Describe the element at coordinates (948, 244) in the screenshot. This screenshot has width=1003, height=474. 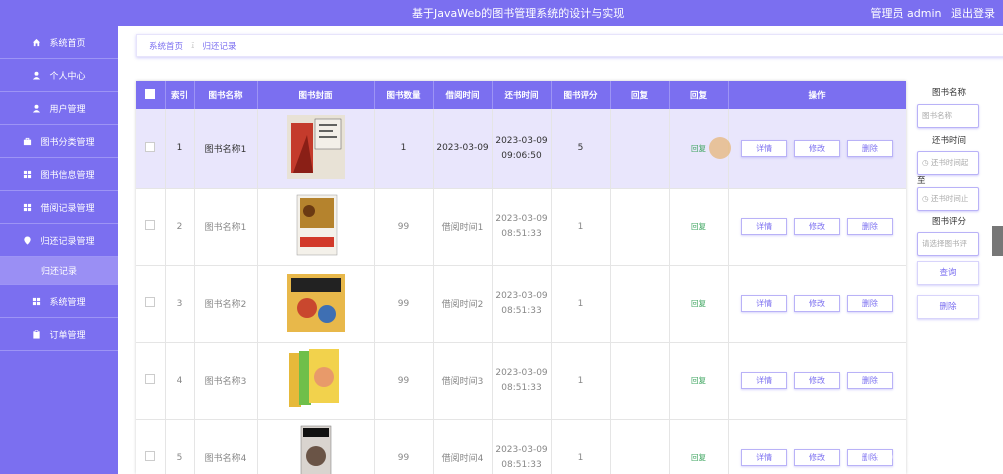
I see `book-score-select: 请选择图书评` at that location.